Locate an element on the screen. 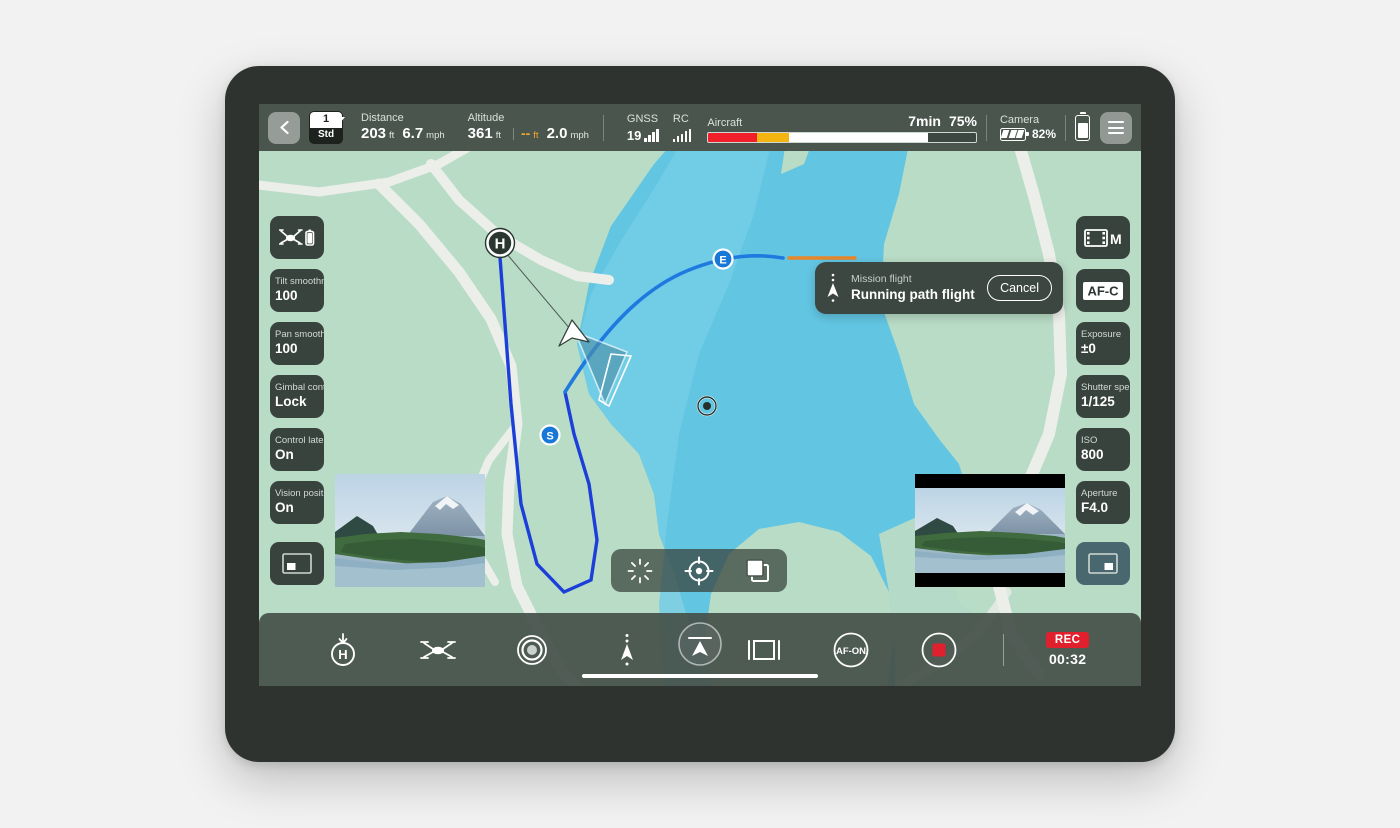 This screenshot has width=1400, height=828. pip-bottom-left-icon is located at coordinates (297, 563).